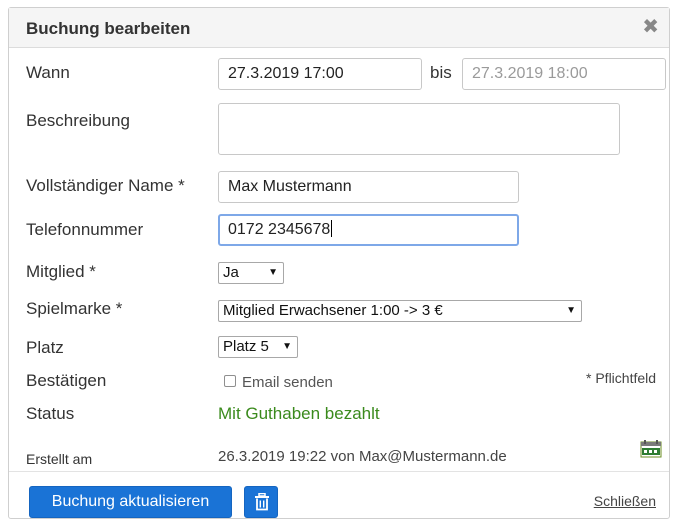  What do you see at coordinates (74, 308) in the screenshot?
I see `spielmarke-label: Spielmarke *` at bounding box center [74, 308].